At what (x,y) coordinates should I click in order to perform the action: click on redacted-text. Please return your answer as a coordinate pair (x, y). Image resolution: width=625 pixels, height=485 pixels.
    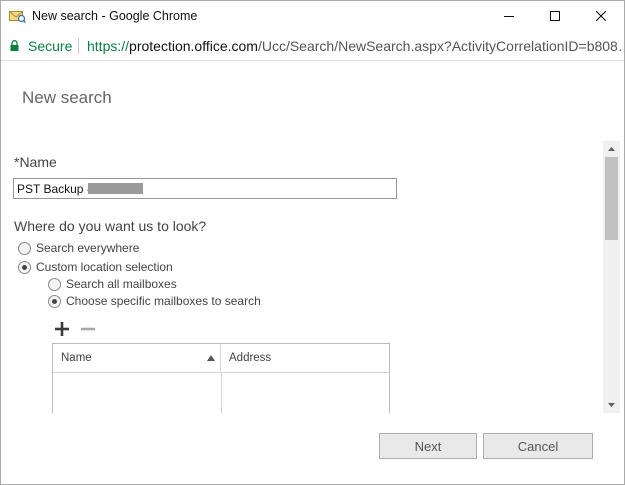
    Looking at the image, I should click on (115, 188).